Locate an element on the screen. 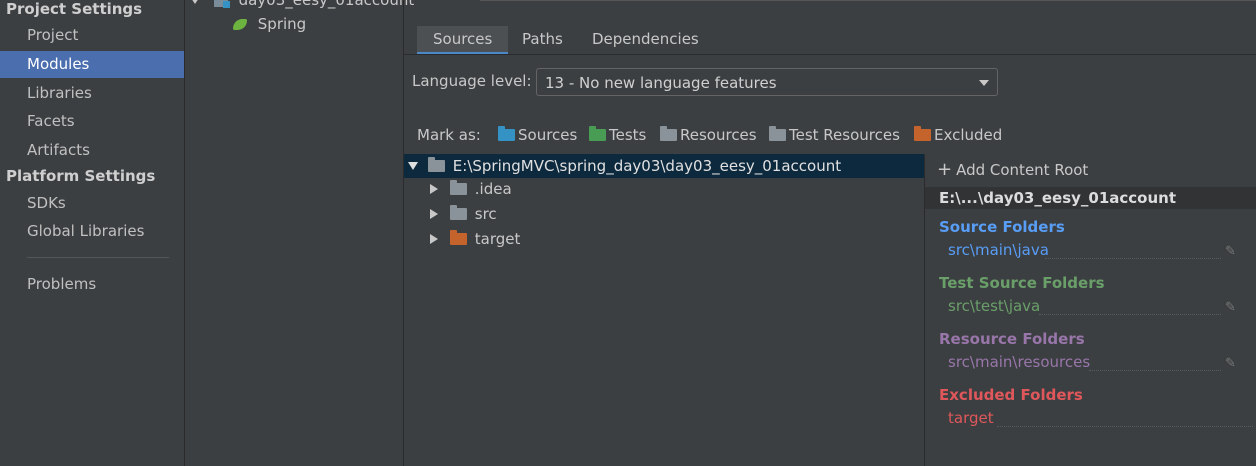 The image size is (1256, 466). resources-folder-icon is located at coordinates (668, 133).